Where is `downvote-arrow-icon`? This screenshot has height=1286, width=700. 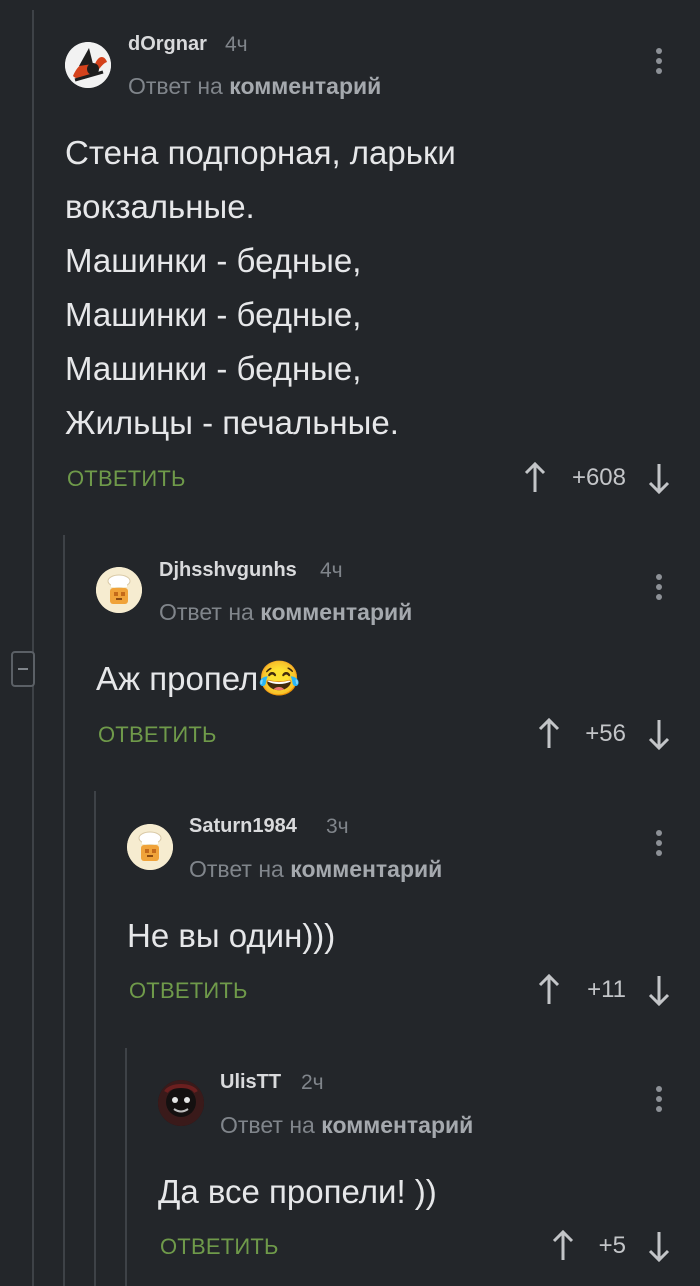
downvote-arrow-icon is located at coordinates (659, 1246).